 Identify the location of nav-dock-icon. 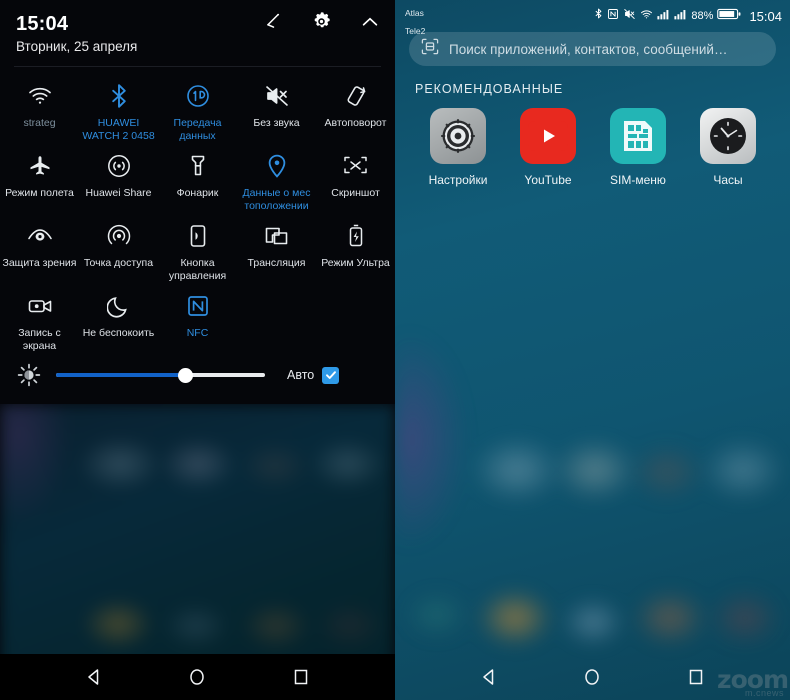
(198, 236).